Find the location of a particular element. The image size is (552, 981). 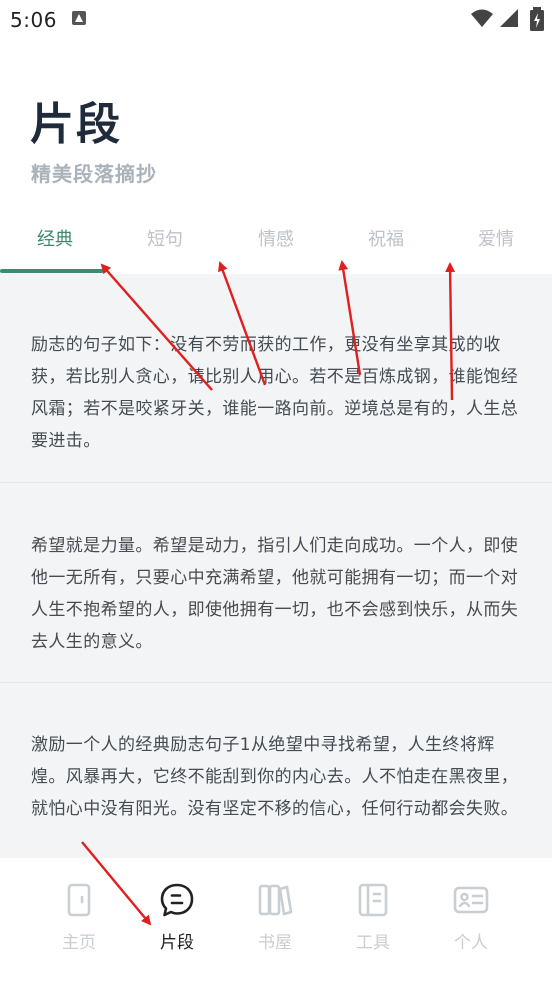

nav-bookstore: 书屋 is located at coordinates (275, 920).